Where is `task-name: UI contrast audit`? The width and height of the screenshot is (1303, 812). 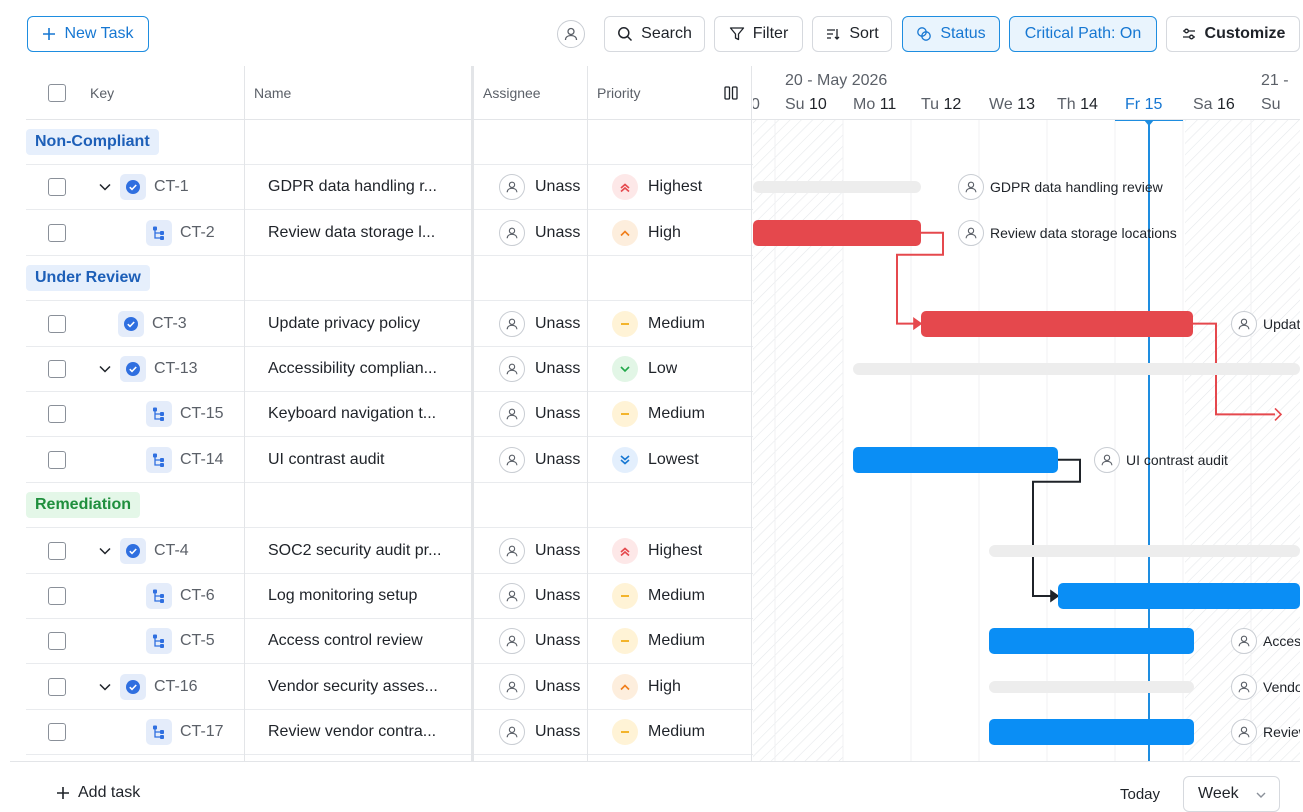 task-name: UI contrast audit is located at coordinates (363, 460).